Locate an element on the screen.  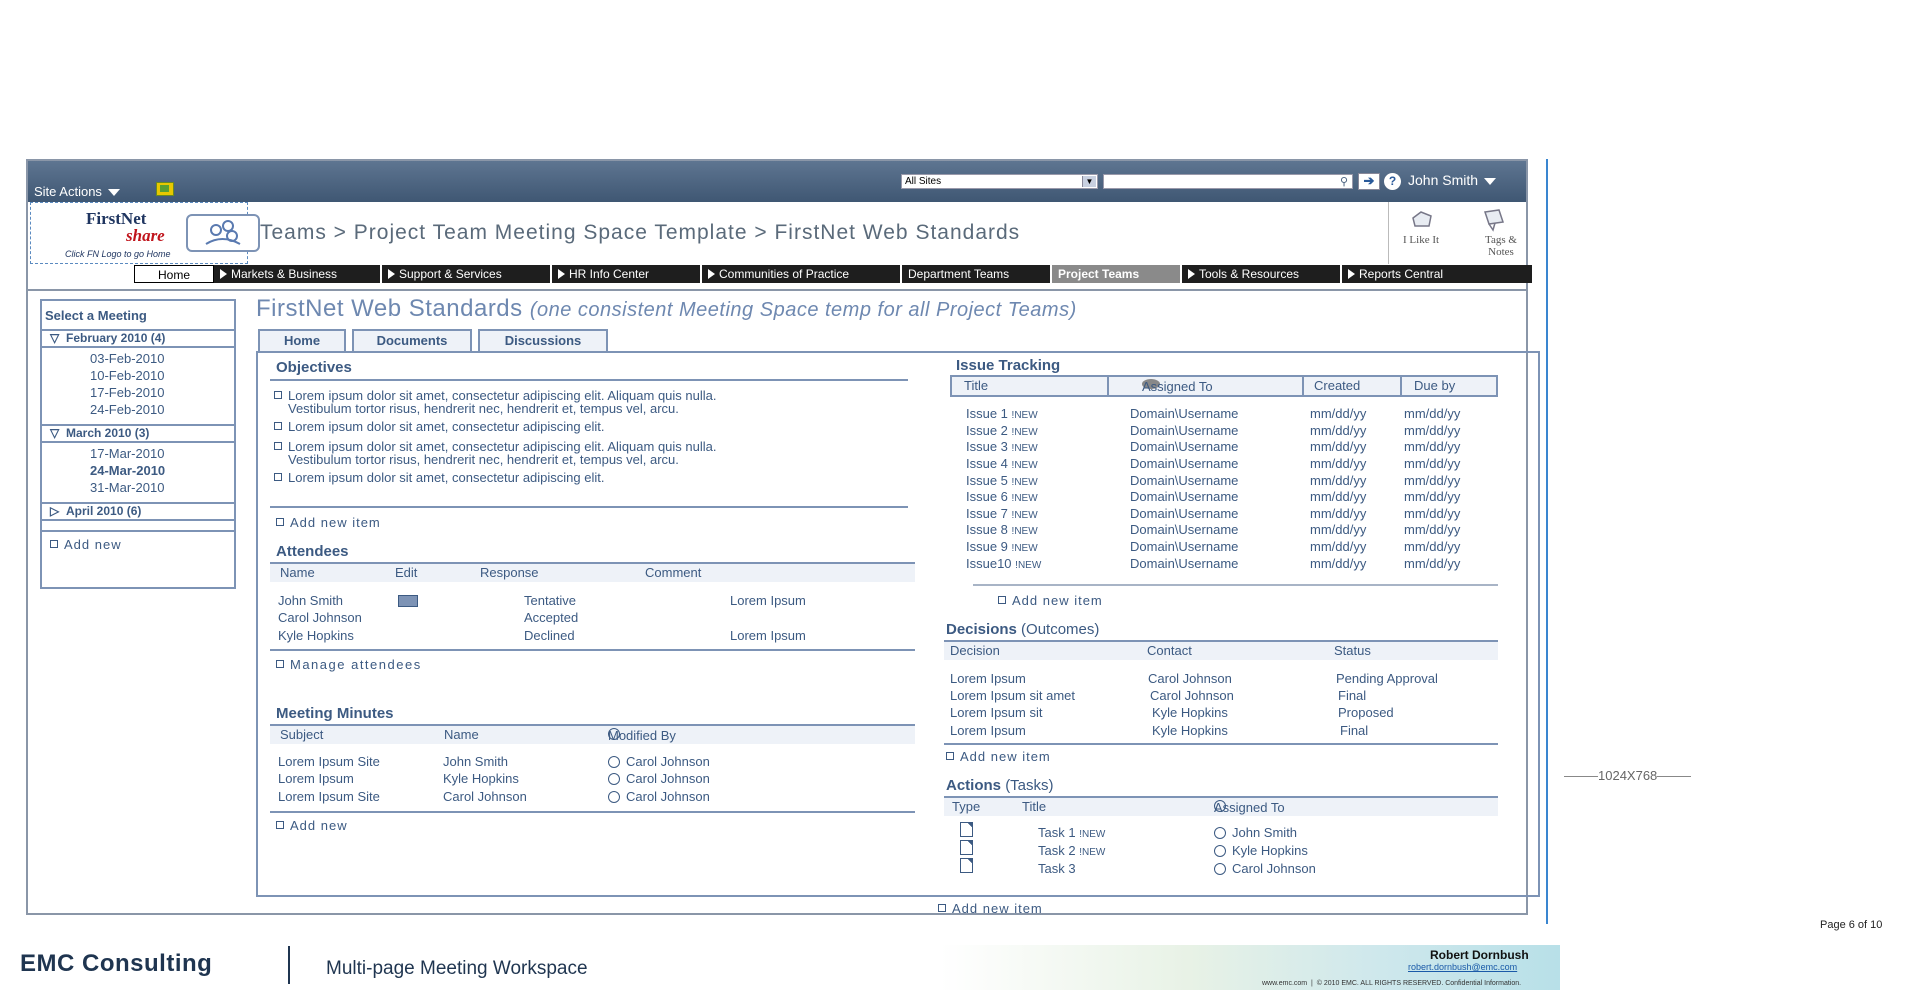
author-email: robert.dornbush@emc.com is located at coordinates (1462, 967).